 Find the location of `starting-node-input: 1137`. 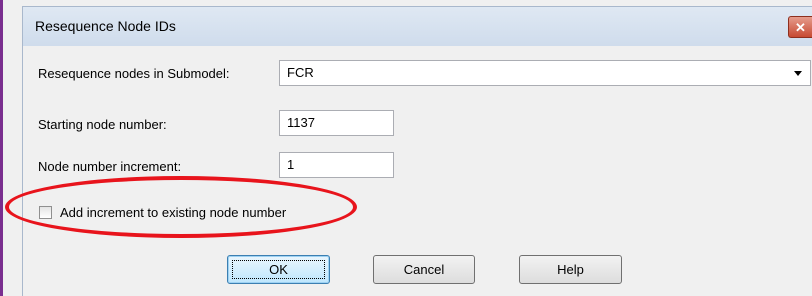

starting-node-input: 1137 is located at coordinates (336, 123).